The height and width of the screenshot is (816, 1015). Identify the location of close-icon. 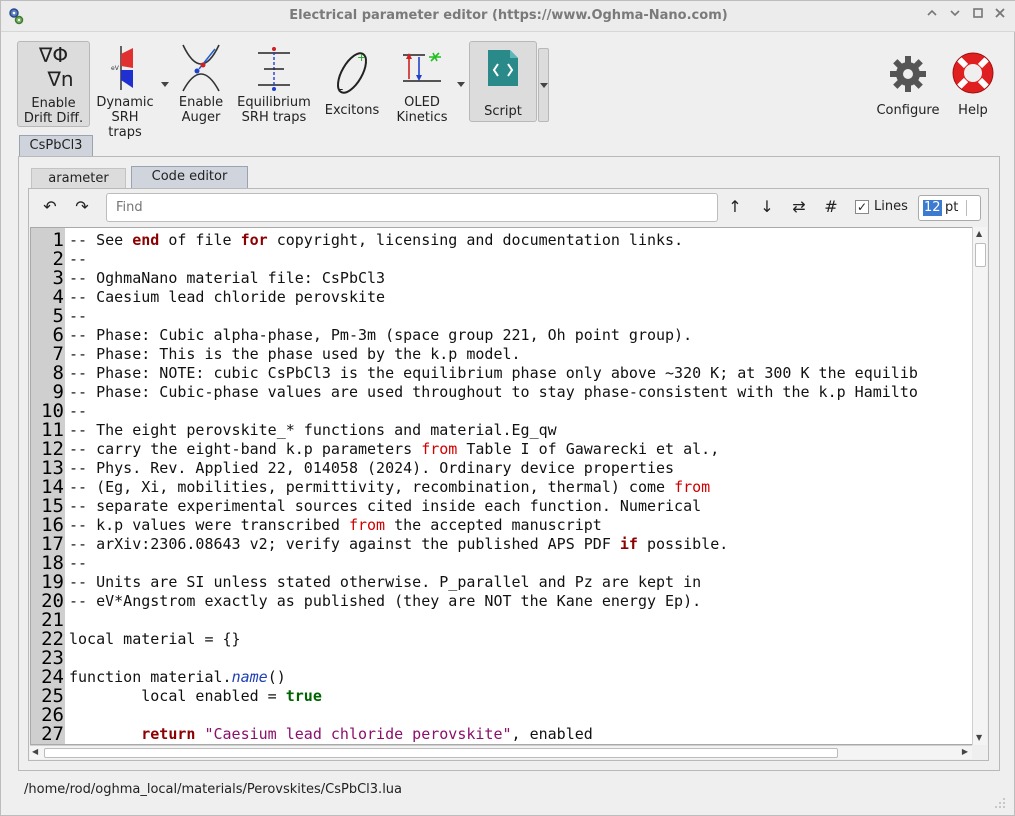
(1000, 13).